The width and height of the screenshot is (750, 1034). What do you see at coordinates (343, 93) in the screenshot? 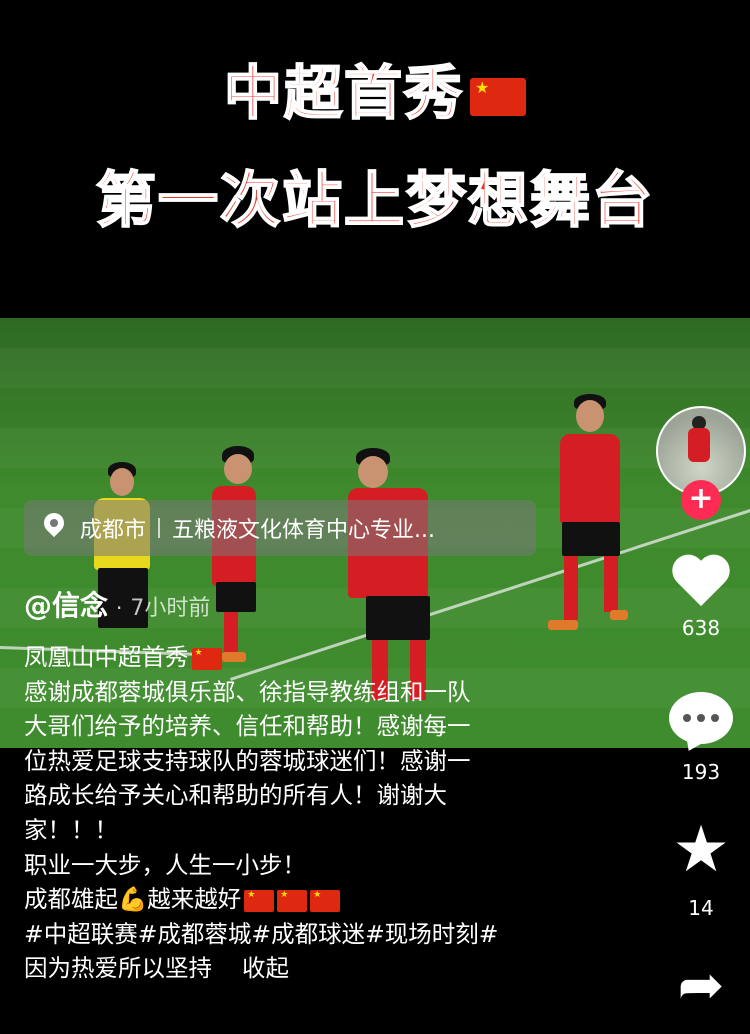
I see `title-line-1-text: 中超首秀` at bounding box center [343, 93].